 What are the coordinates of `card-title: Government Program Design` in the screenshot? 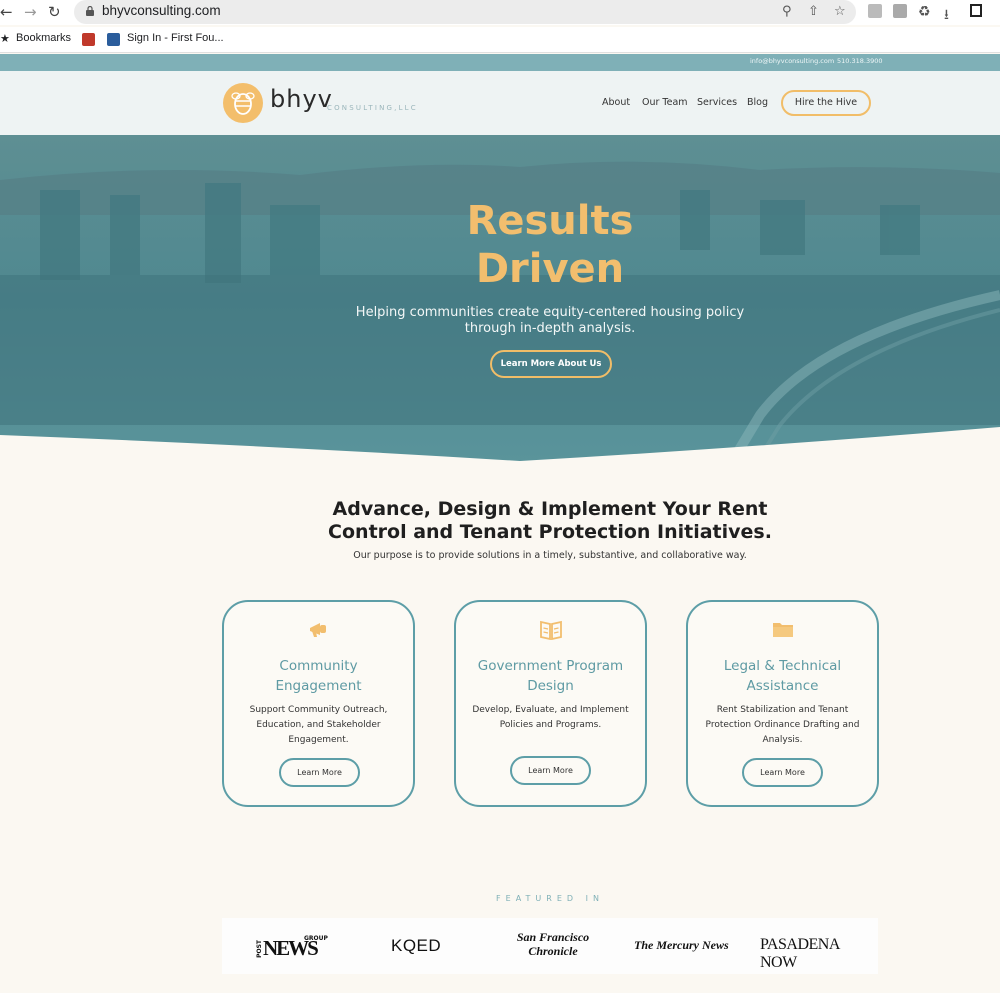 It's located at (550, 676).